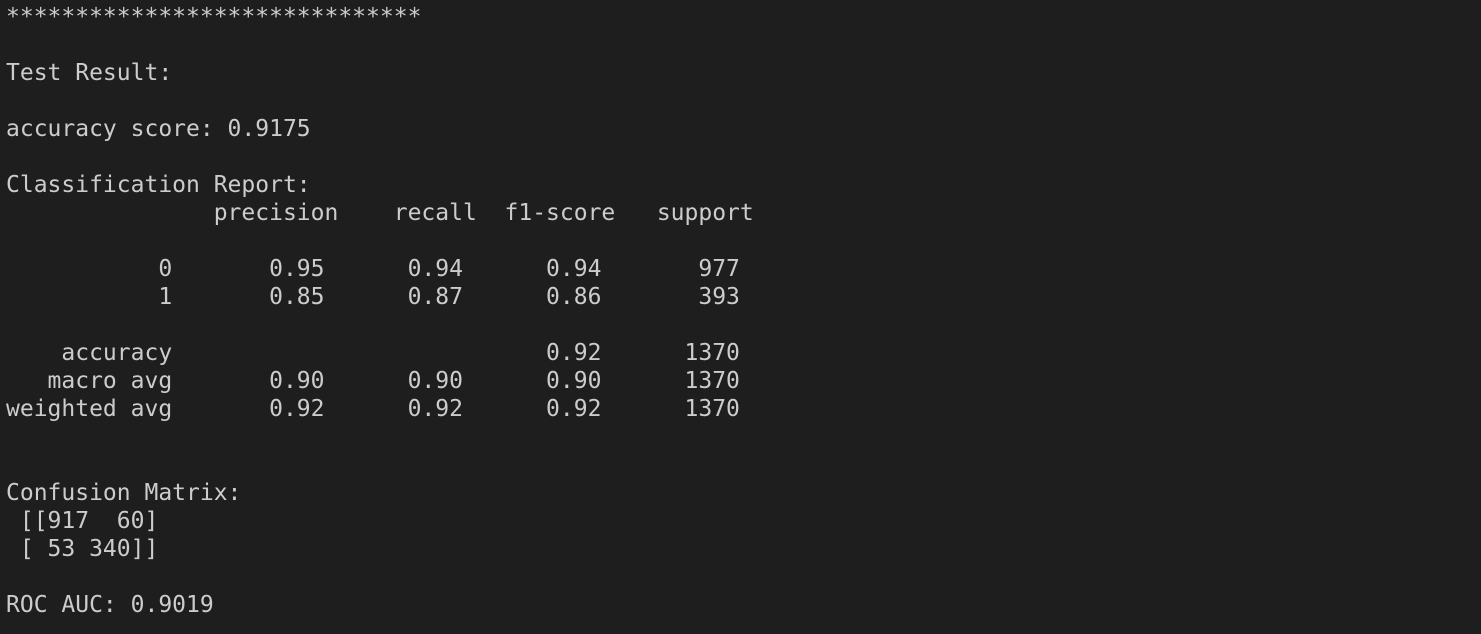 Image resolution: width=1481 pixels, height=634 pixels. Describe the element at coordinates (373, 381) in the screenshot. I see `report-row-macro-avg: macro avg 0.90 0.90 0.90 1370` at that location.